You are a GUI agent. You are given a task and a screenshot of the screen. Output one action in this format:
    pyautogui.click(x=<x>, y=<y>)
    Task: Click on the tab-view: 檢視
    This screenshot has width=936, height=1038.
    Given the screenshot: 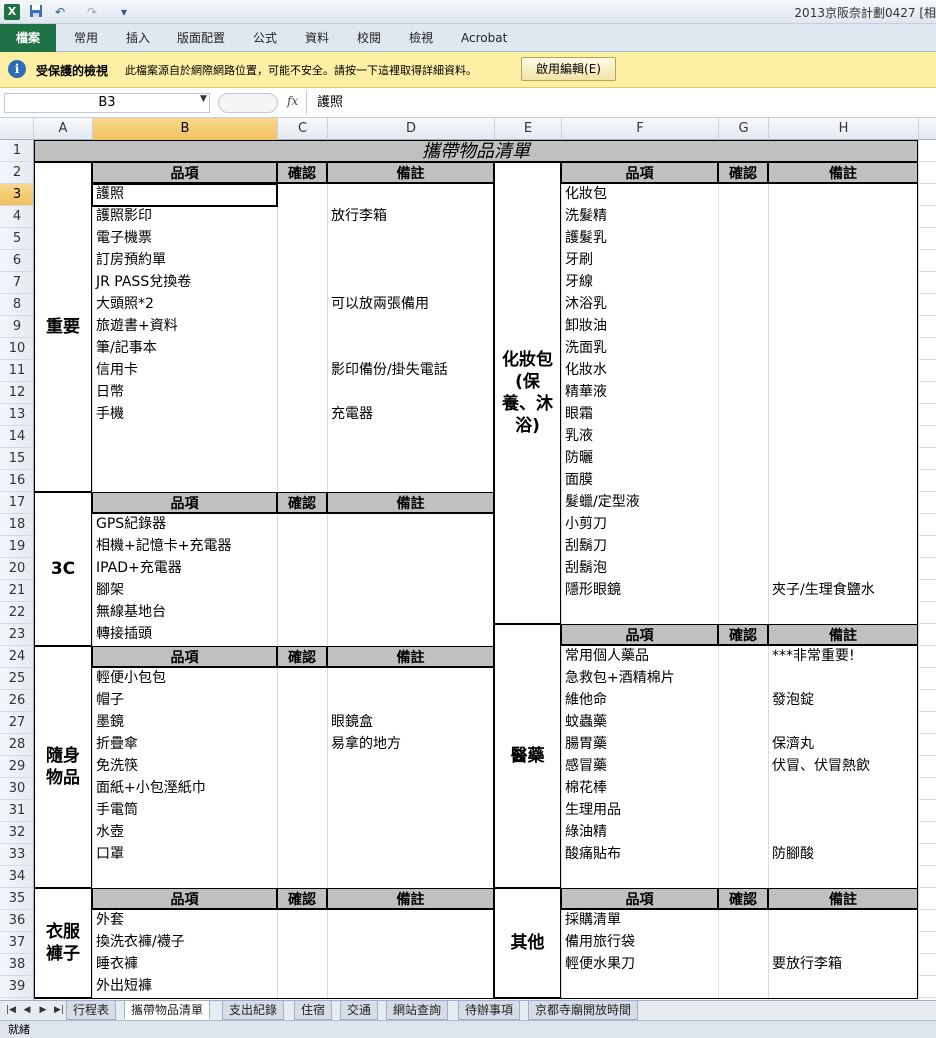 What is the action you would take?
    pyautogui.click(x=421, y=38)
    